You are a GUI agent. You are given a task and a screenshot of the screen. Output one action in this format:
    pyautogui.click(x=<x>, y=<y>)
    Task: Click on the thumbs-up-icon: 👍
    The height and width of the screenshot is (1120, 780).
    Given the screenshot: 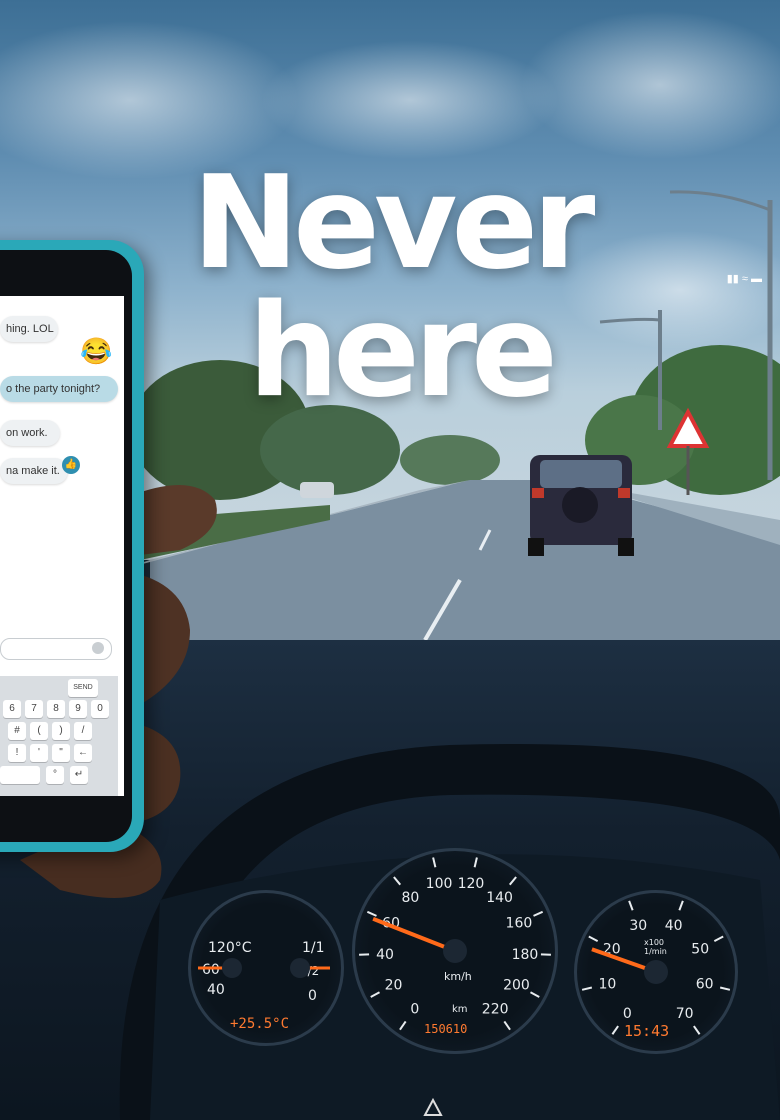 What is the action you would take?
    pyautogui.click(x=71, y=465)
    